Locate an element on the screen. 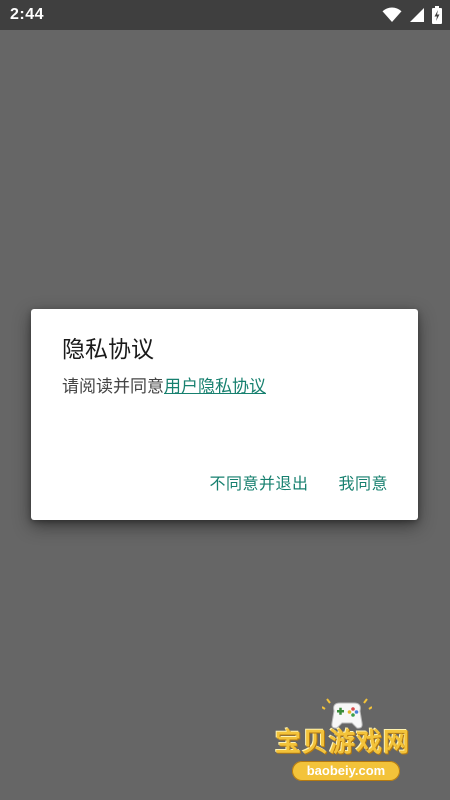 This screenshot has width=450, height=800. dialog-title: 隐私协议 is located at coordinates (108, 350).